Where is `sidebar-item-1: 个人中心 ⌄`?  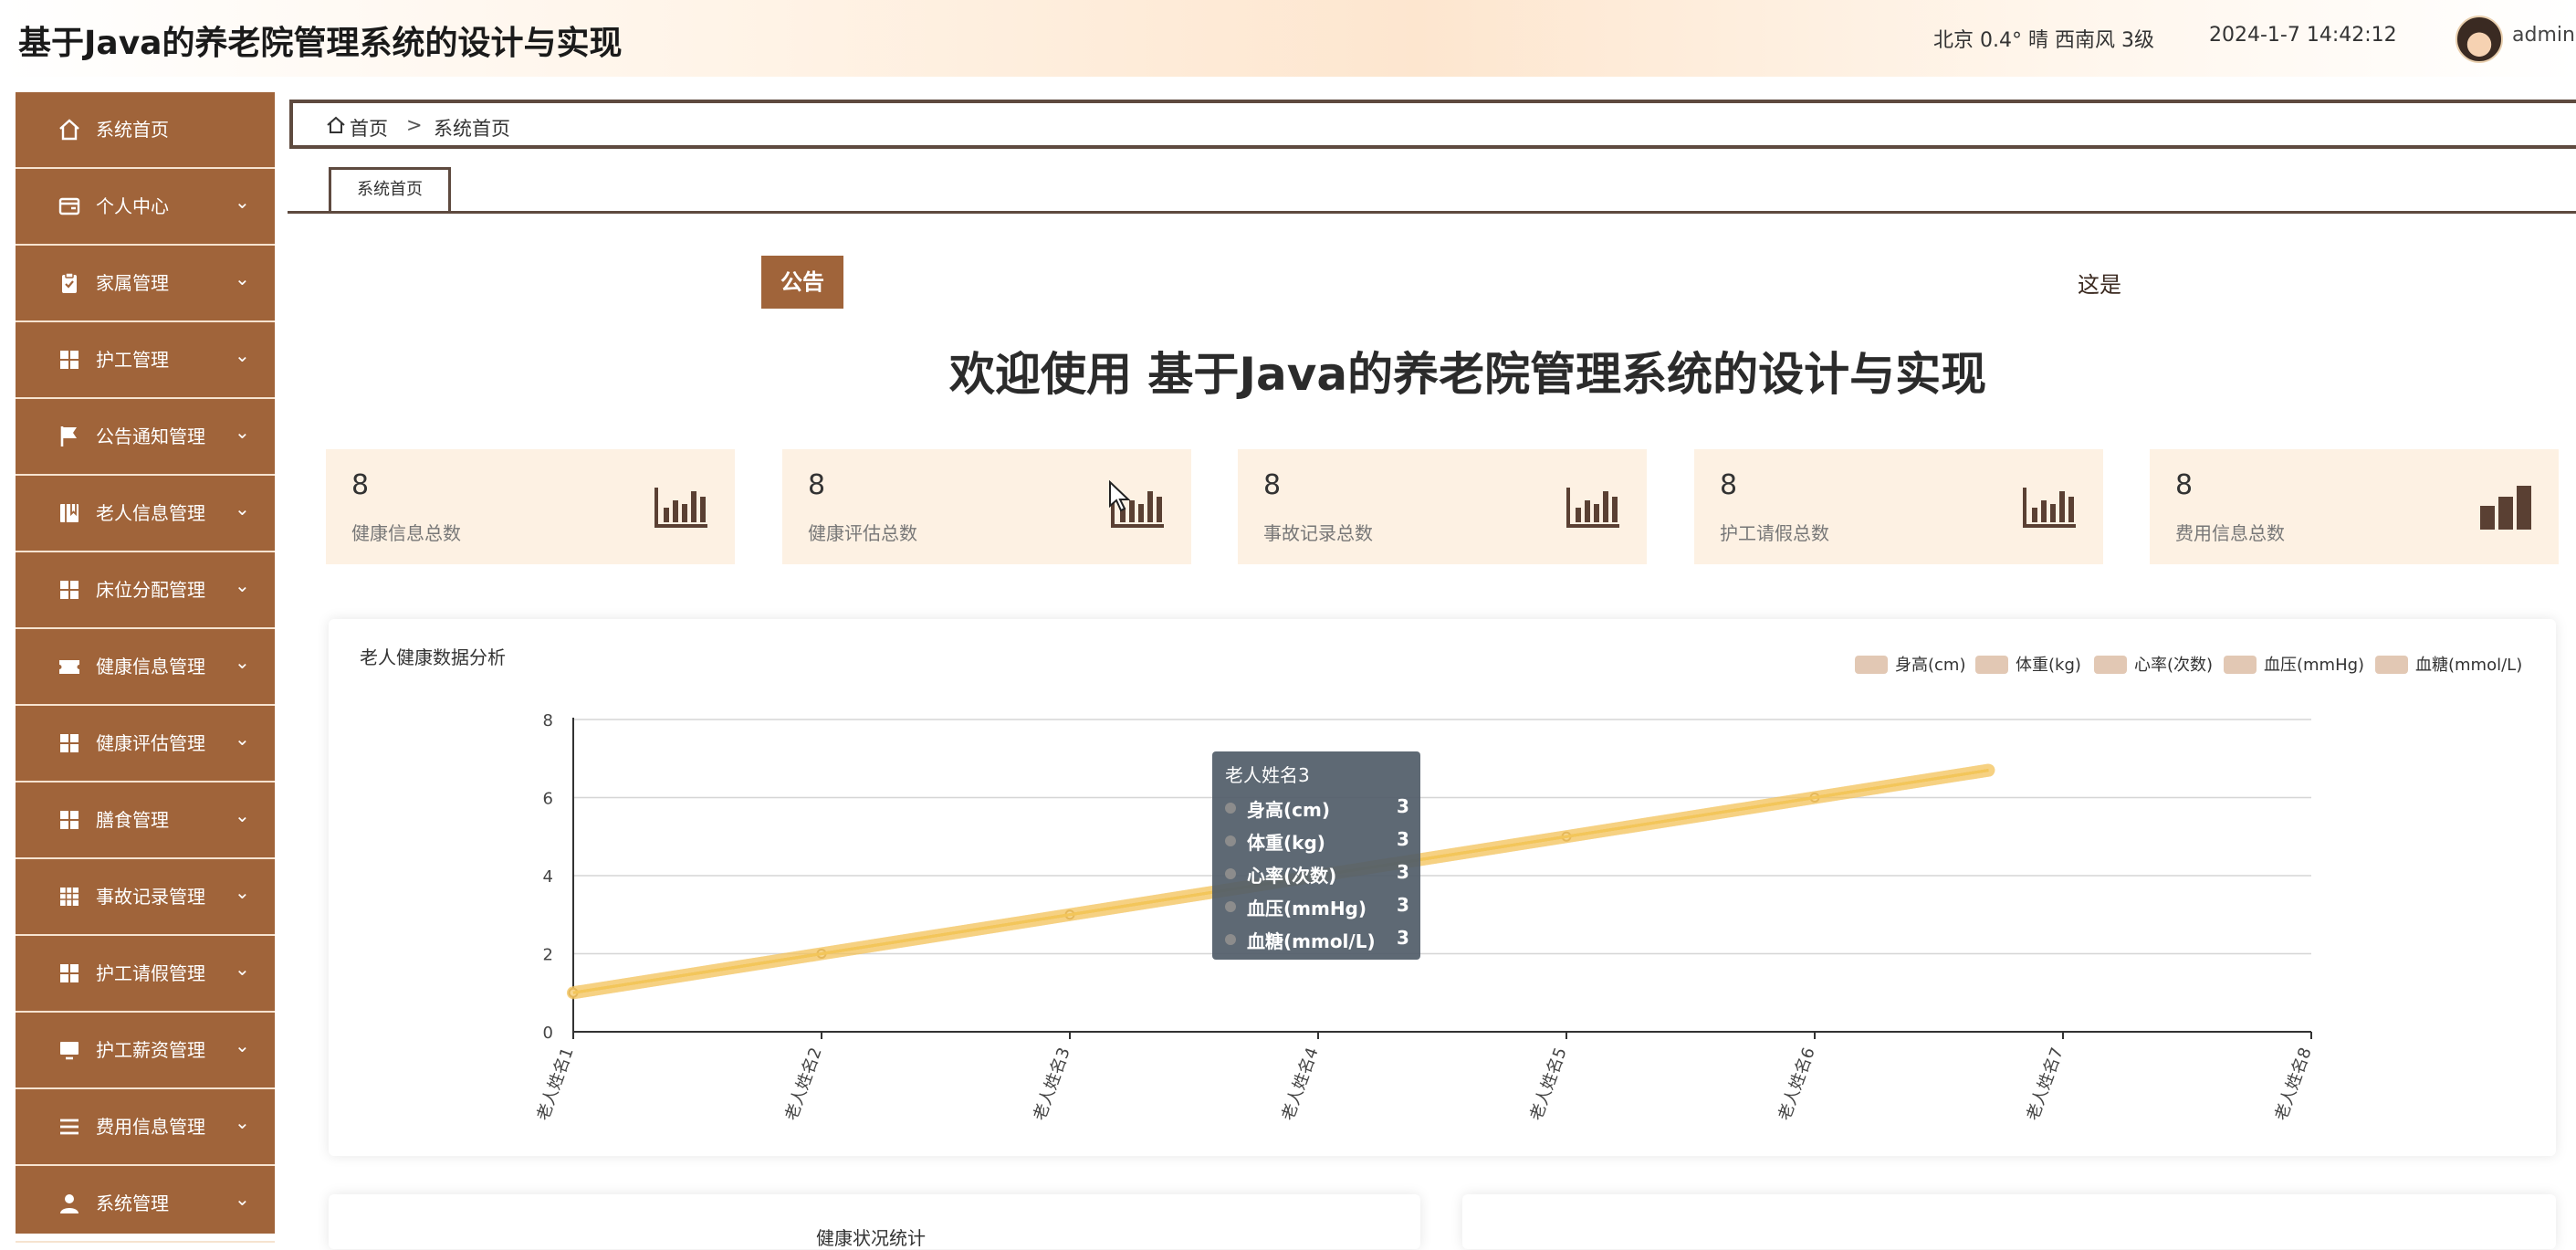
sidebar-item-1: 个人中心 ⌄ is located at coordinates (145, 207).